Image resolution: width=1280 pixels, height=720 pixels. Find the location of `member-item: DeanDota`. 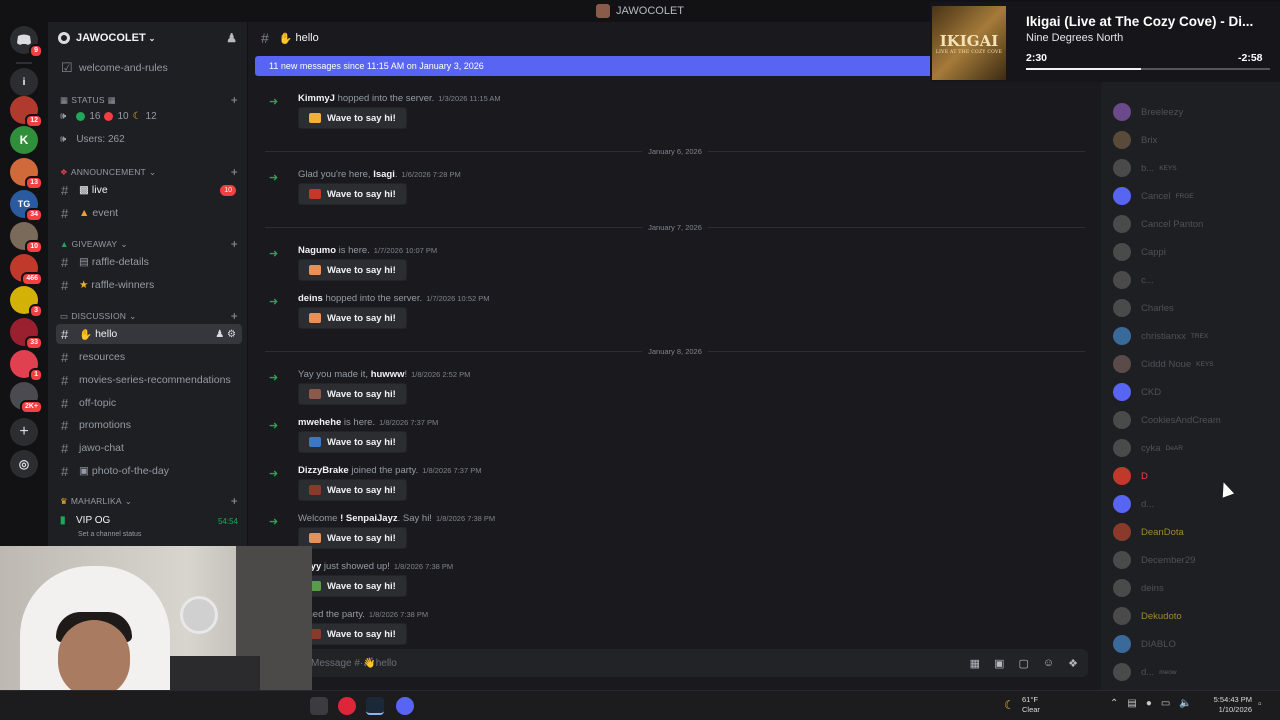

member-item: DeanDota is located at coordinates (1193, 532).